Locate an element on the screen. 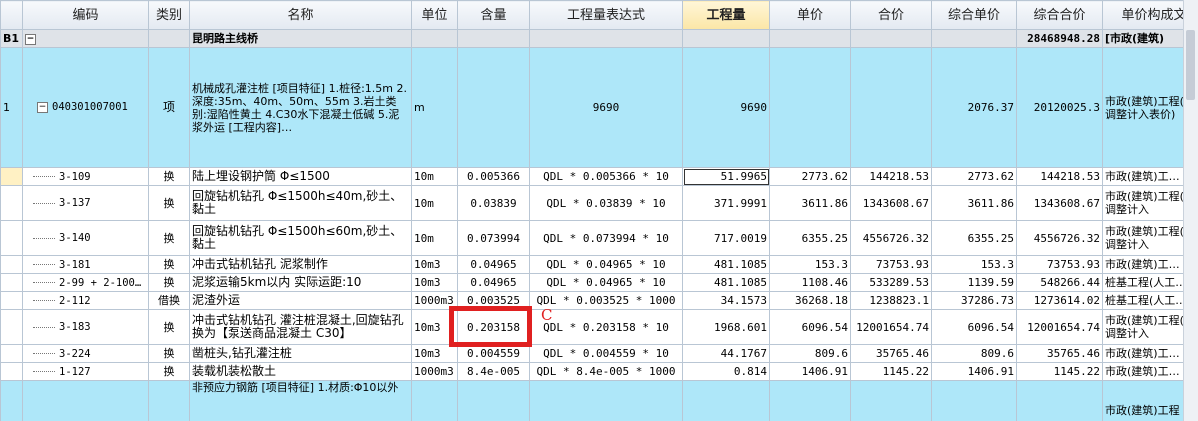  col-header-code: 编码 is located at coordinates (85, 15).